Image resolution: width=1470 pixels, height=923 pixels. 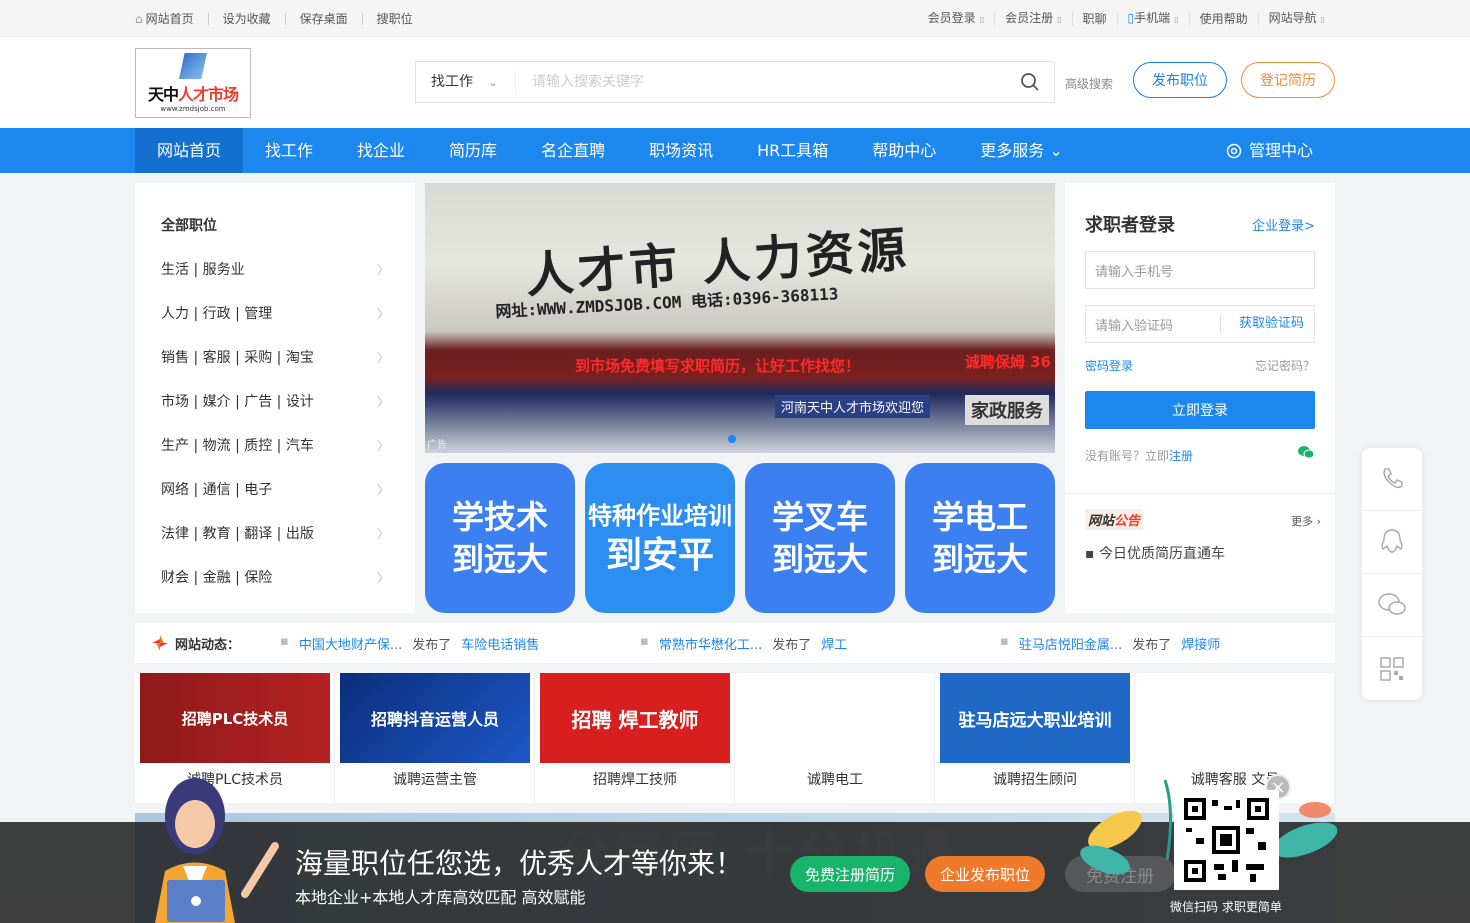 I want to click on site-logo: 天中人才市场 www.zmdsjob.com, so click(x=193, y=83).